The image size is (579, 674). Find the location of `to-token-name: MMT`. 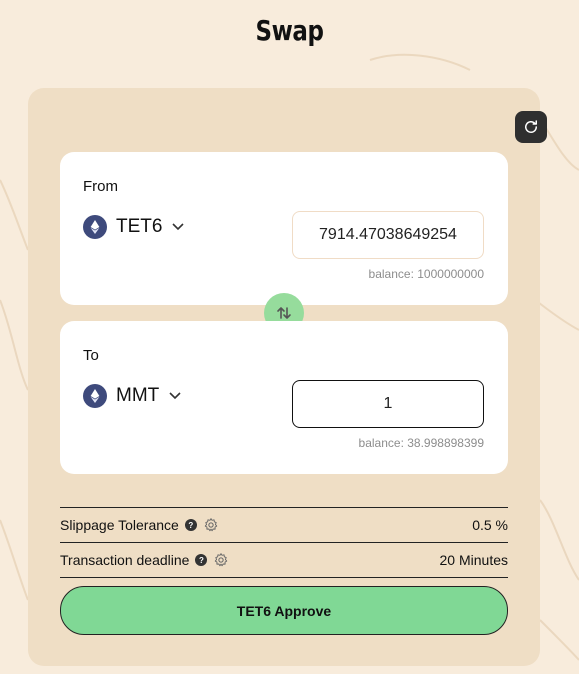

to-token-name: MMT is located at coordinates (138, 395).